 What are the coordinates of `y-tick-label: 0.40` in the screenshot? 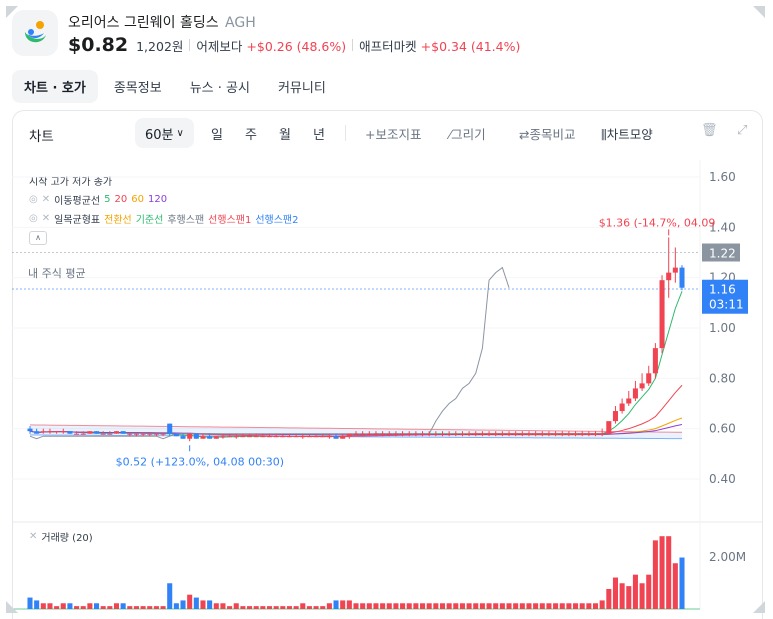 It's located at (722, 479).